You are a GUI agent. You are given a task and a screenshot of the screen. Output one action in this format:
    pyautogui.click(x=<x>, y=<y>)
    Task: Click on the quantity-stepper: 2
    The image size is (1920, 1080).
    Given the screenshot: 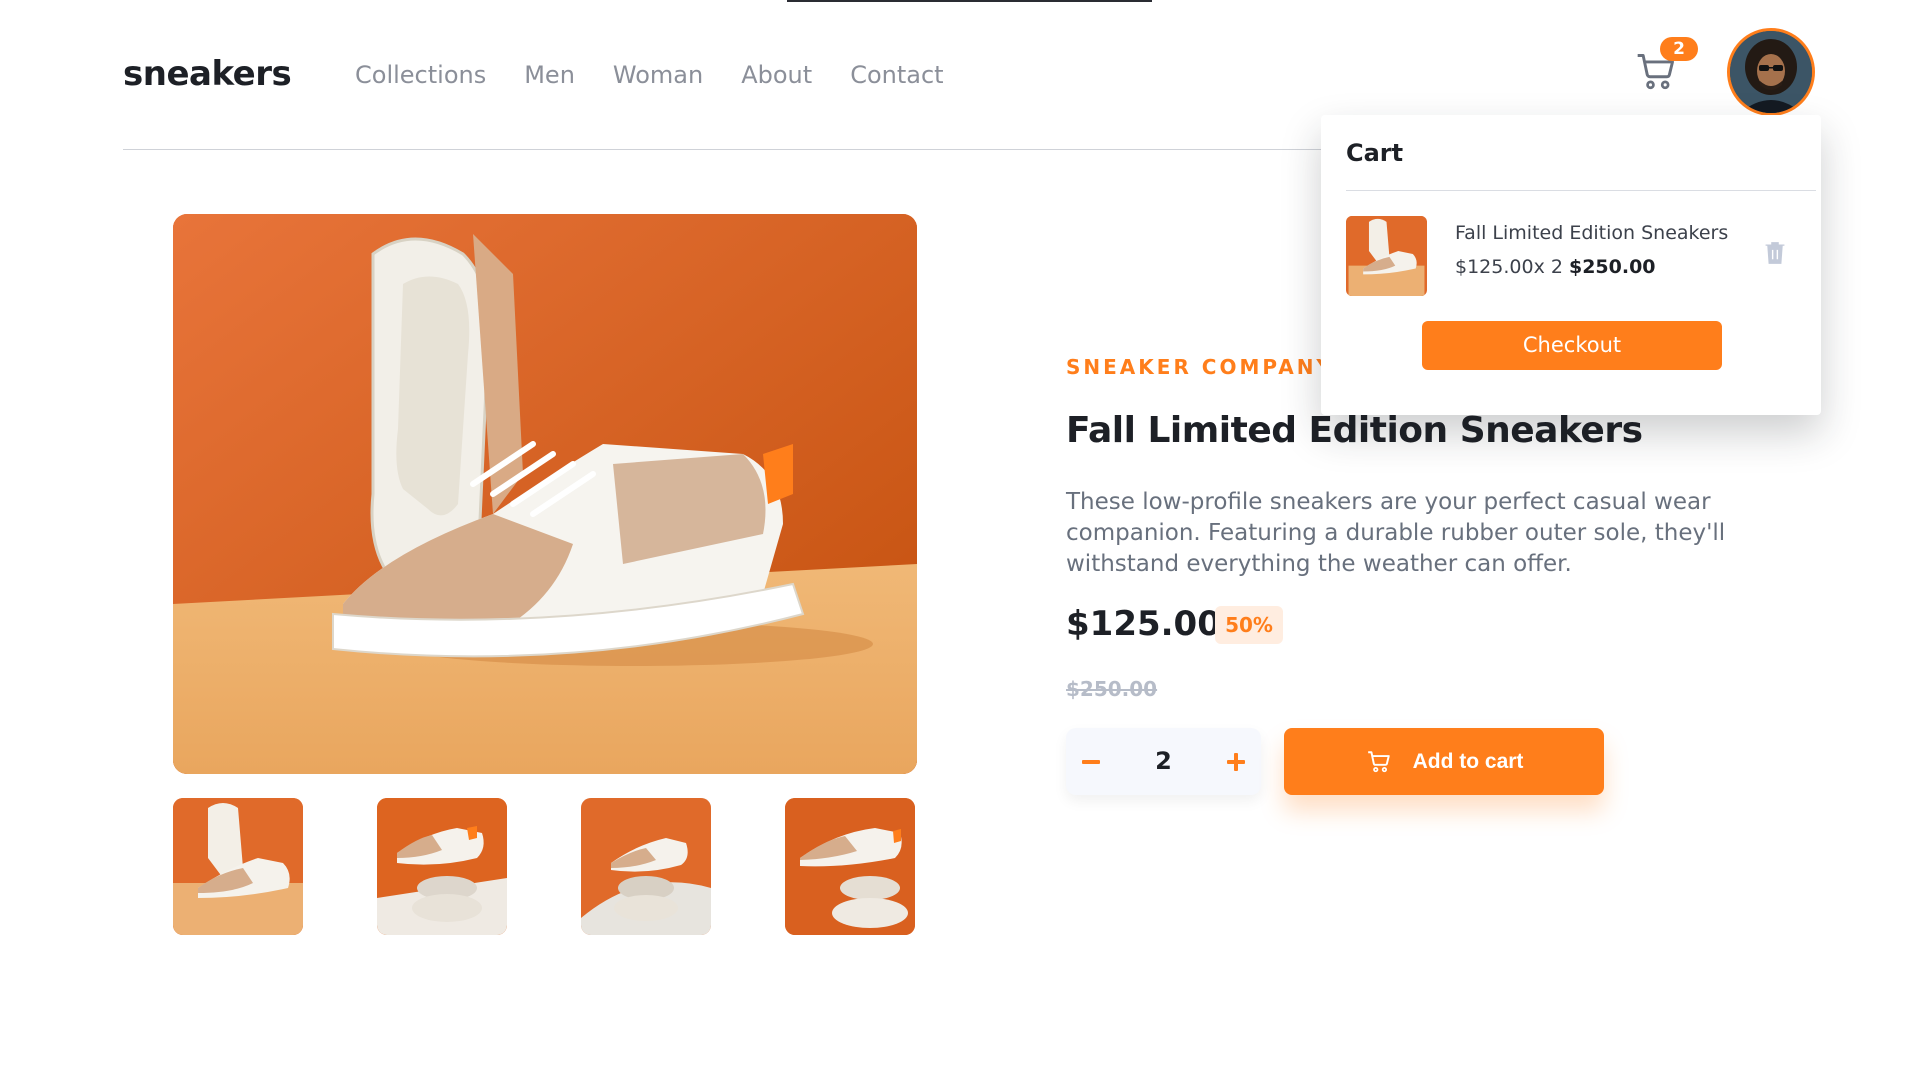 What is the action you would take?
    pyautogui.click(x=1163, y=761)
    